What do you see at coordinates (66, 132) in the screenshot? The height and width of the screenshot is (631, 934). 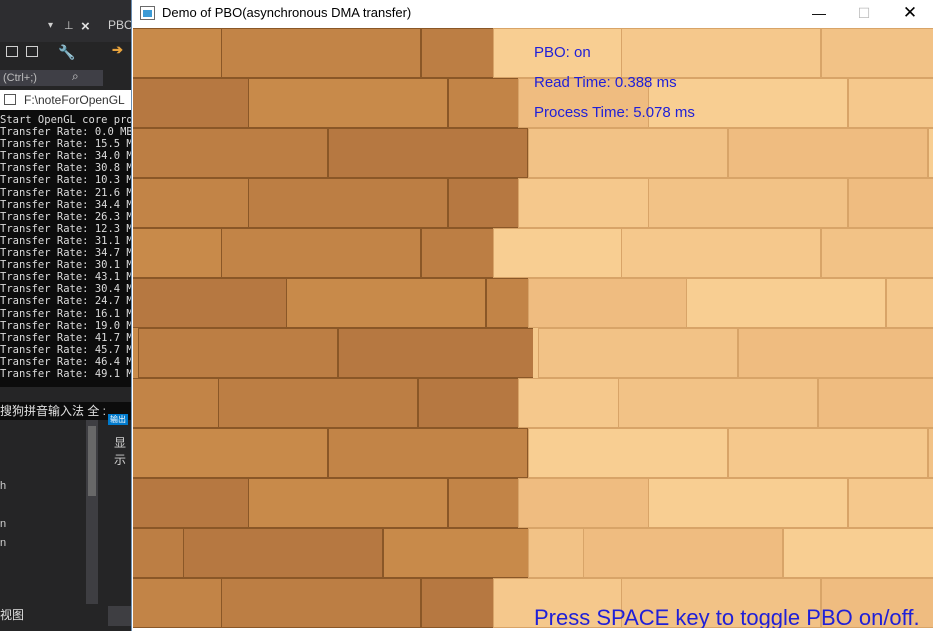 I see `console-line: Transfer Rate: 0.0 MB/s` at bounding box center [66, 132].